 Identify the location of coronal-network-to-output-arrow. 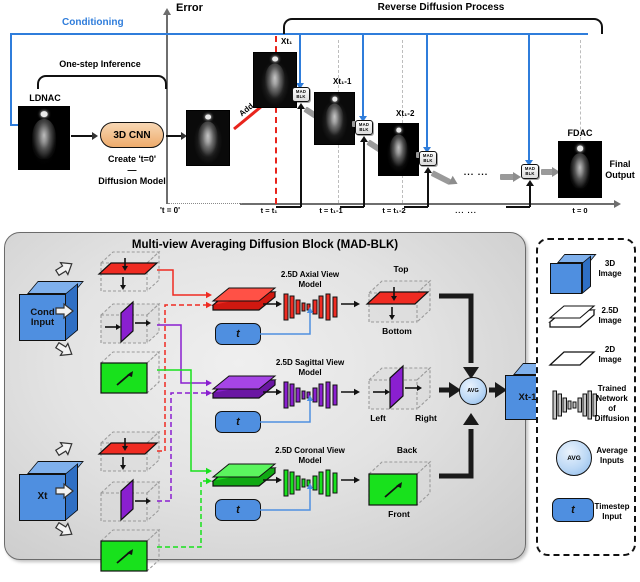
(351, 481).